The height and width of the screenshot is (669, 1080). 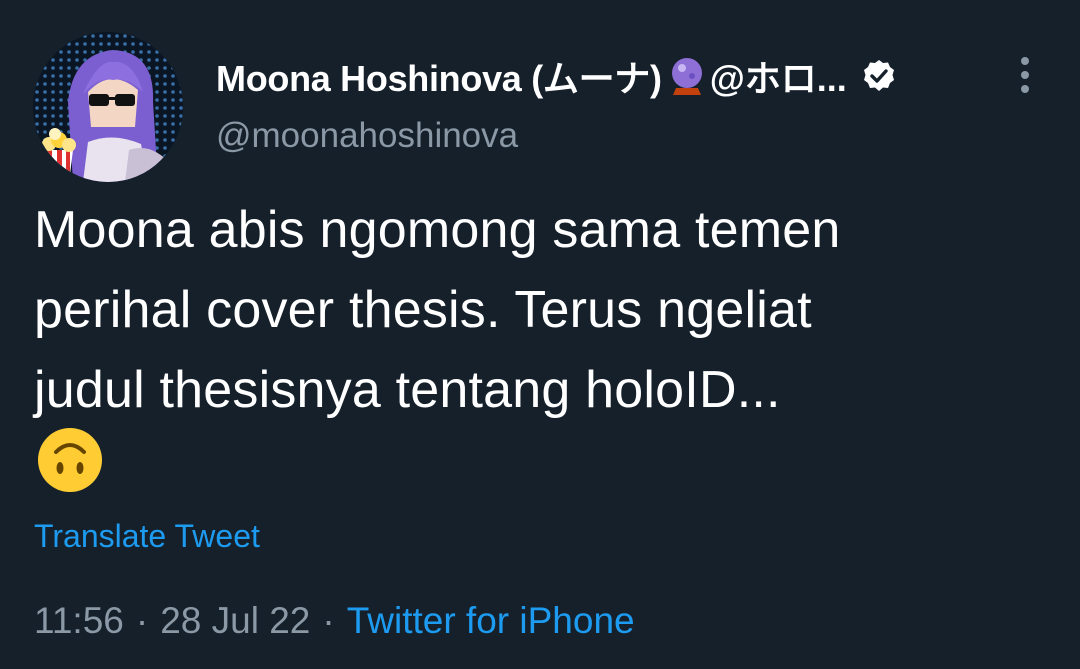 What do you see at coordinates (147, 536) in the screenshot?
I see `translate-tweet-link: Translate Tweet` at bounding box center [147, 536].